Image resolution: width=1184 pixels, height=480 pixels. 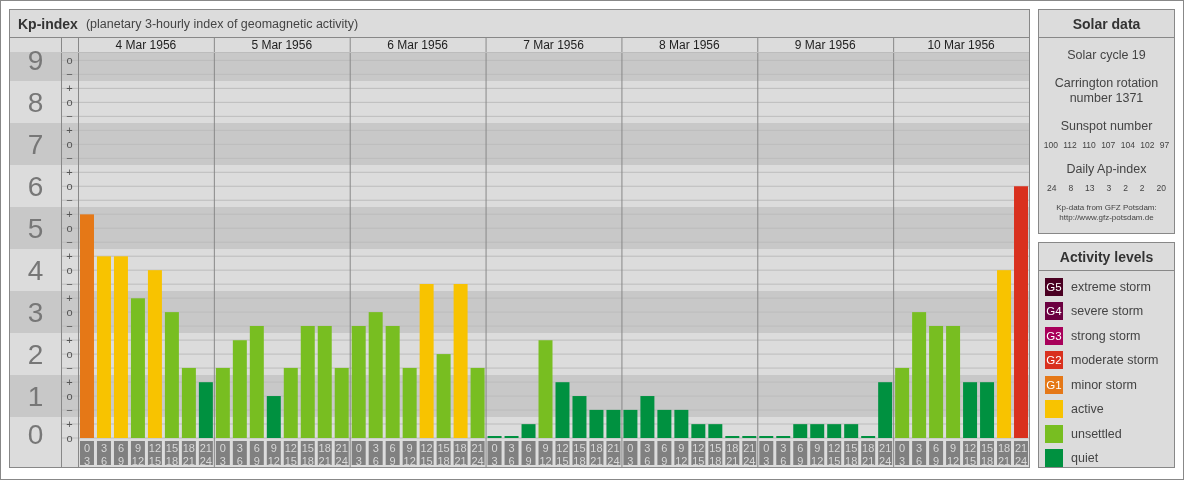 What do you see at coordinates (1085, 458) in the screenshot?
I see `legend-label: quiet` at bounding box center [1085, 458].